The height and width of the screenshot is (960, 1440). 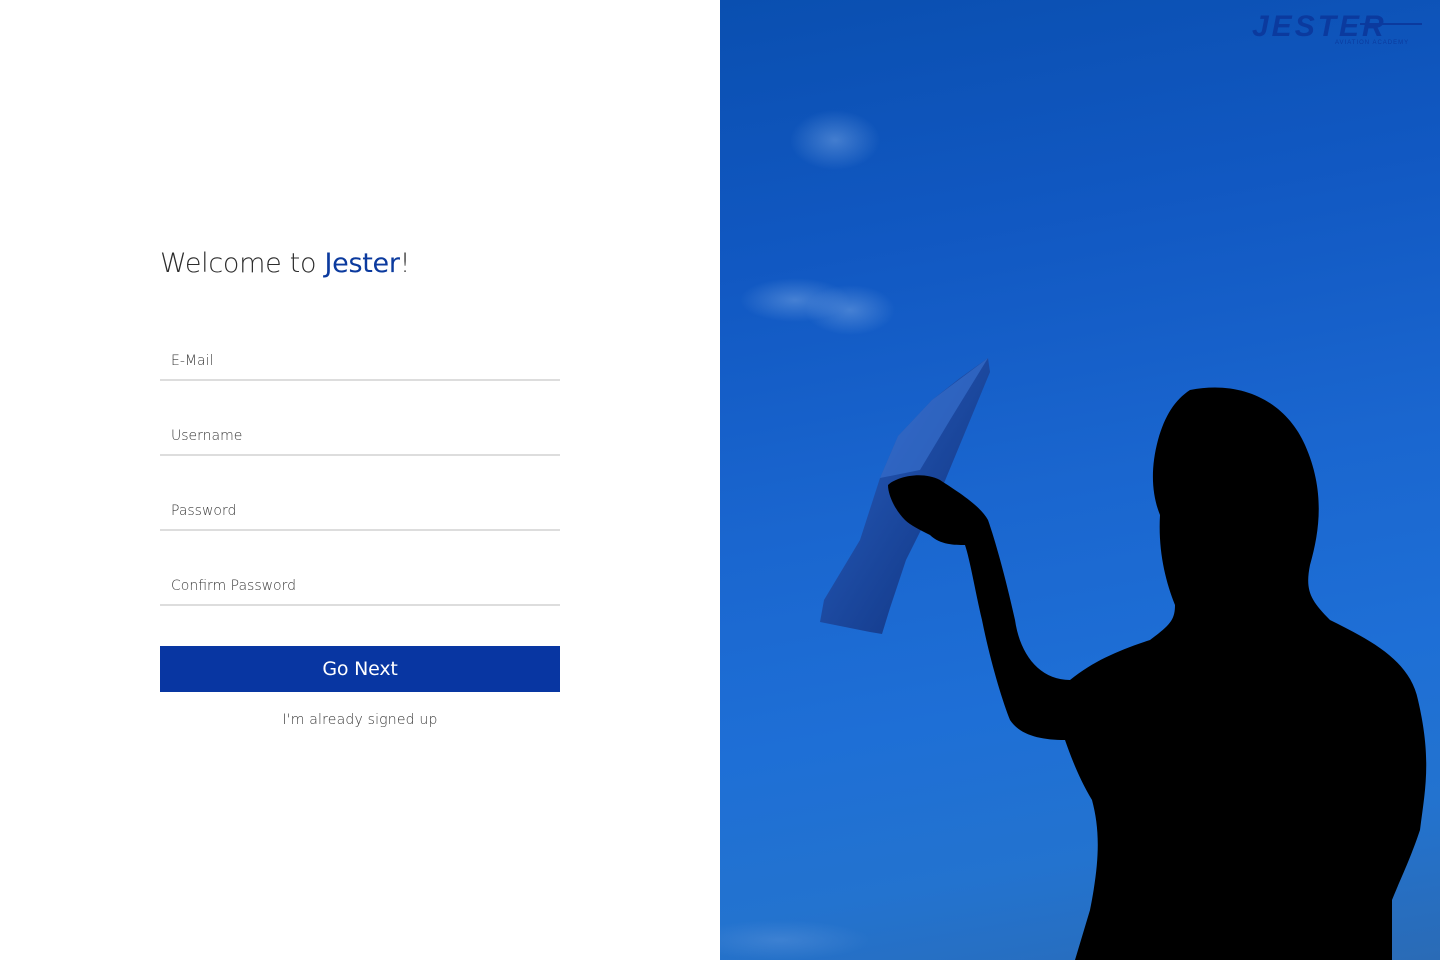 I want to click on welcome-suffix: !, so click(x=405, y=263).